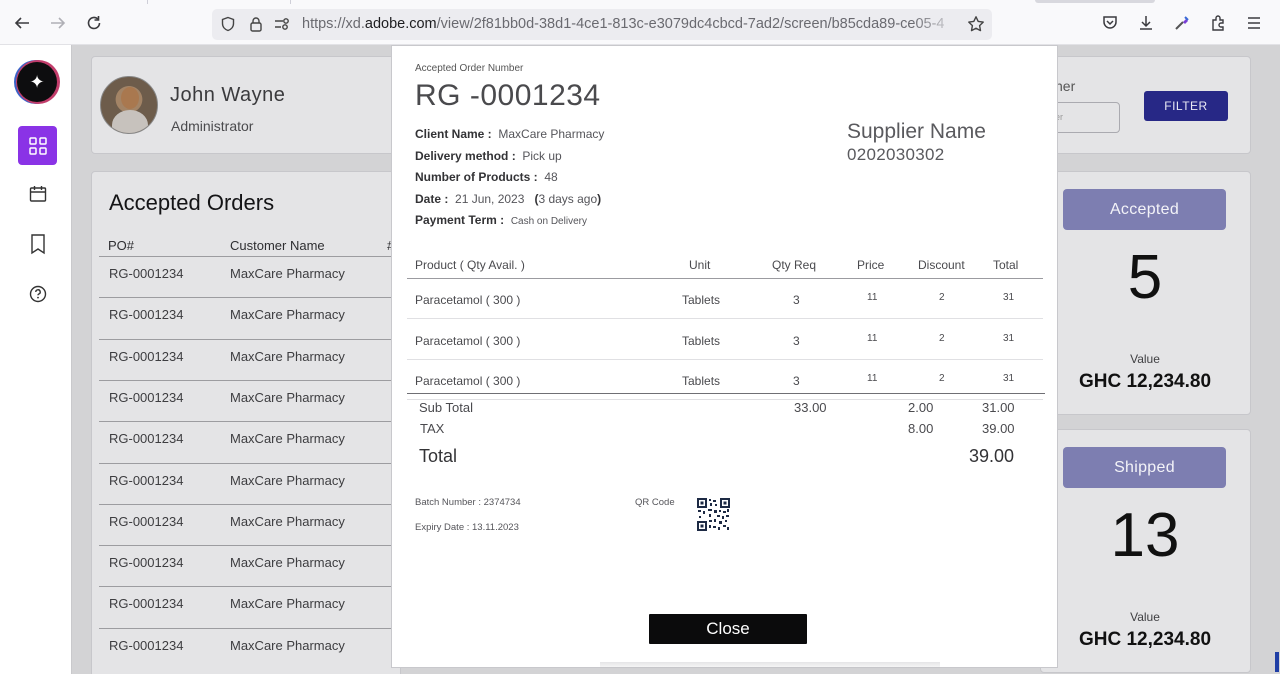 This screenshot has width=1280, height=674. What do you see at coordinates (432, 199) in the screenshot?
I see `date-label: Date :` at bounding box center [432, 199].